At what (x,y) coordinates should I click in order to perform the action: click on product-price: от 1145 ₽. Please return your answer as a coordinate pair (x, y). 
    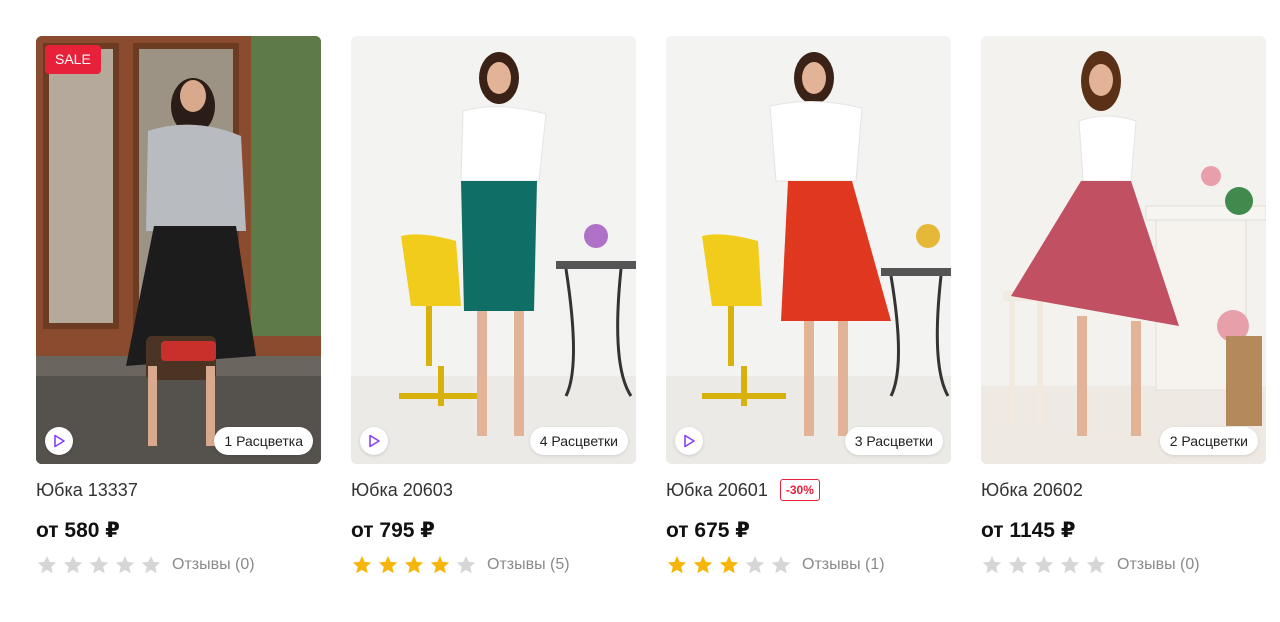
    Looking at the image, I should click on (1028, 530).